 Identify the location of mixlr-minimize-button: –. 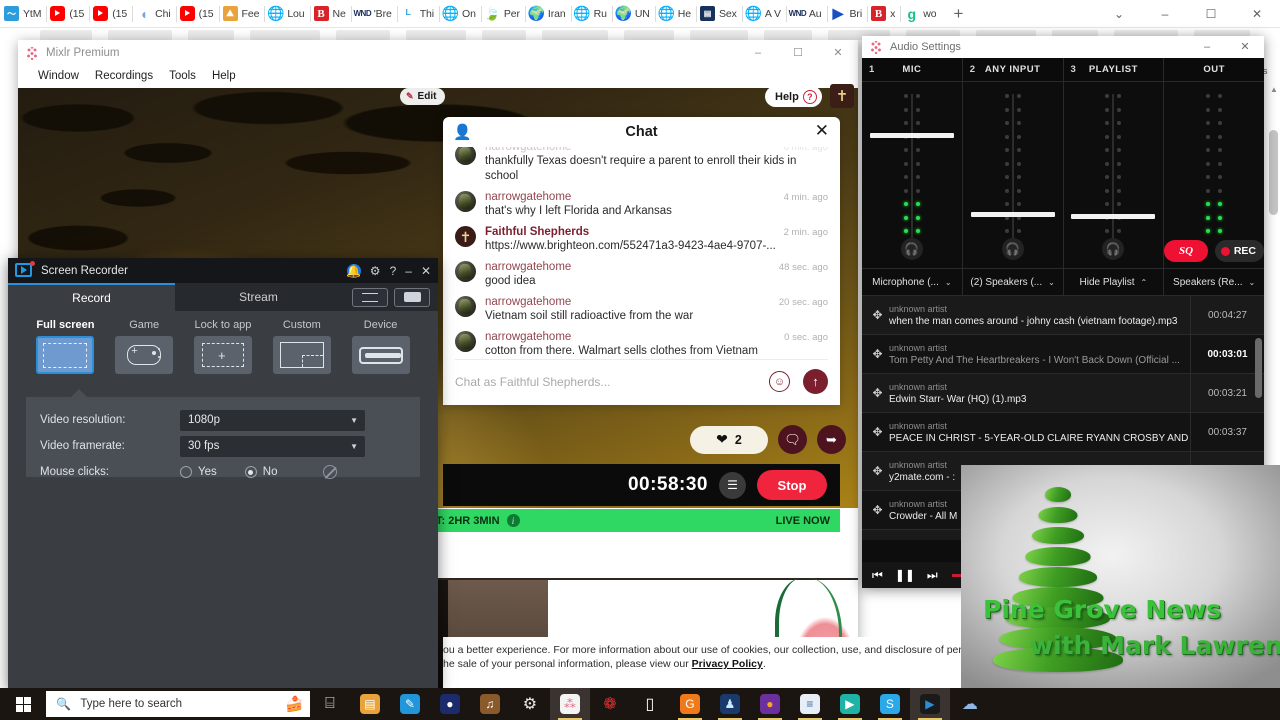
(758, 53).